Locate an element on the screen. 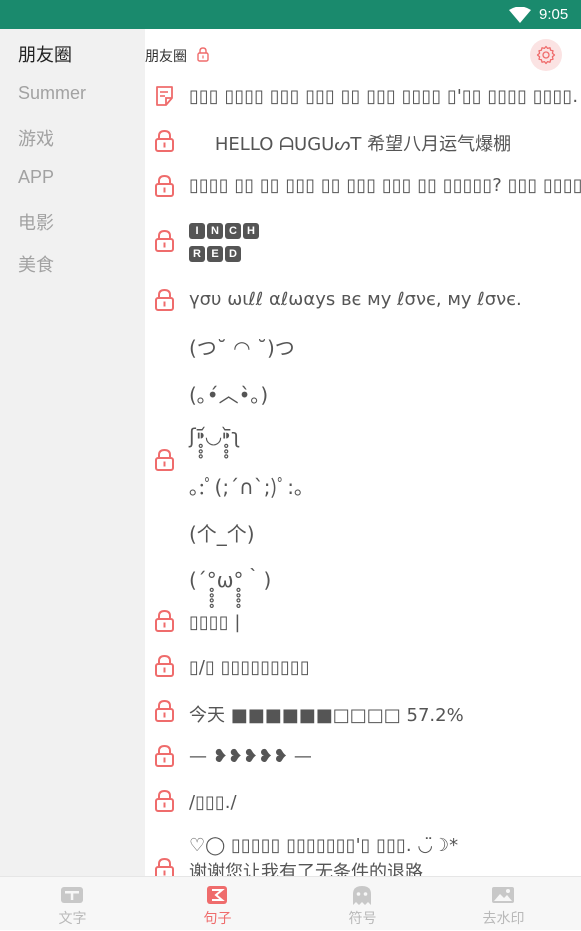  letter-tile: C is located at coordinates (233, 231).